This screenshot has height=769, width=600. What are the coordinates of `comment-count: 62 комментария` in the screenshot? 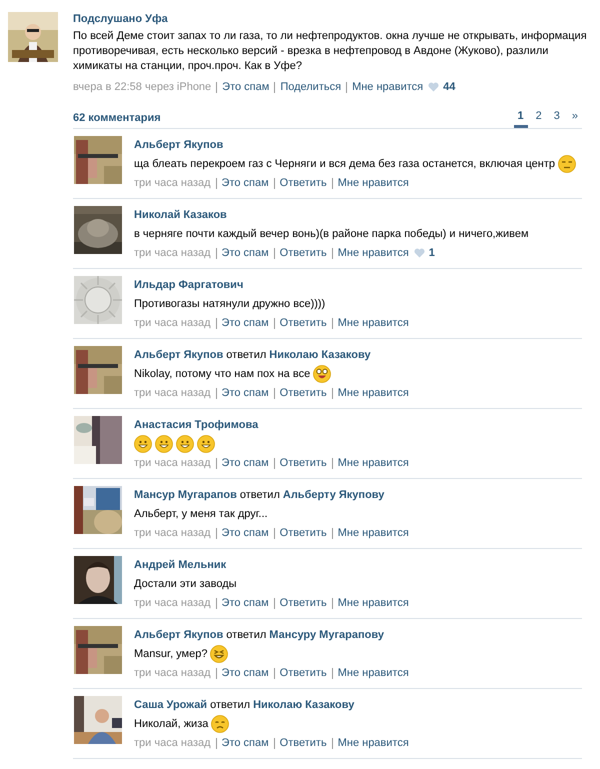 It's located at (117, 118).